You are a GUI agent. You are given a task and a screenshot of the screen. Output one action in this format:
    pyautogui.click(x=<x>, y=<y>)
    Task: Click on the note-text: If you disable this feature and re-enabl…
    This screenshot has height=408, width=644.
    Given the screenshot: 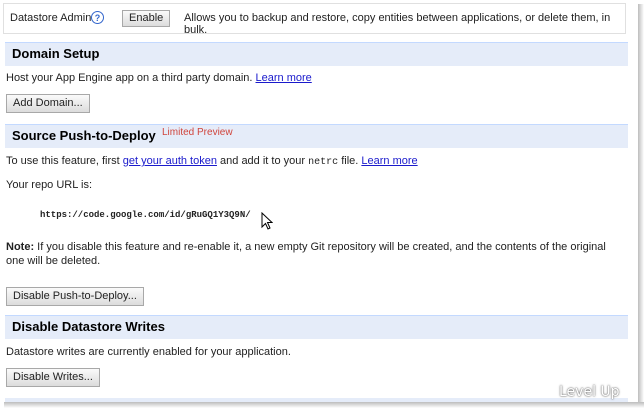 What is the action you would take?
    pyautogui.click(x=306, y=254)
    